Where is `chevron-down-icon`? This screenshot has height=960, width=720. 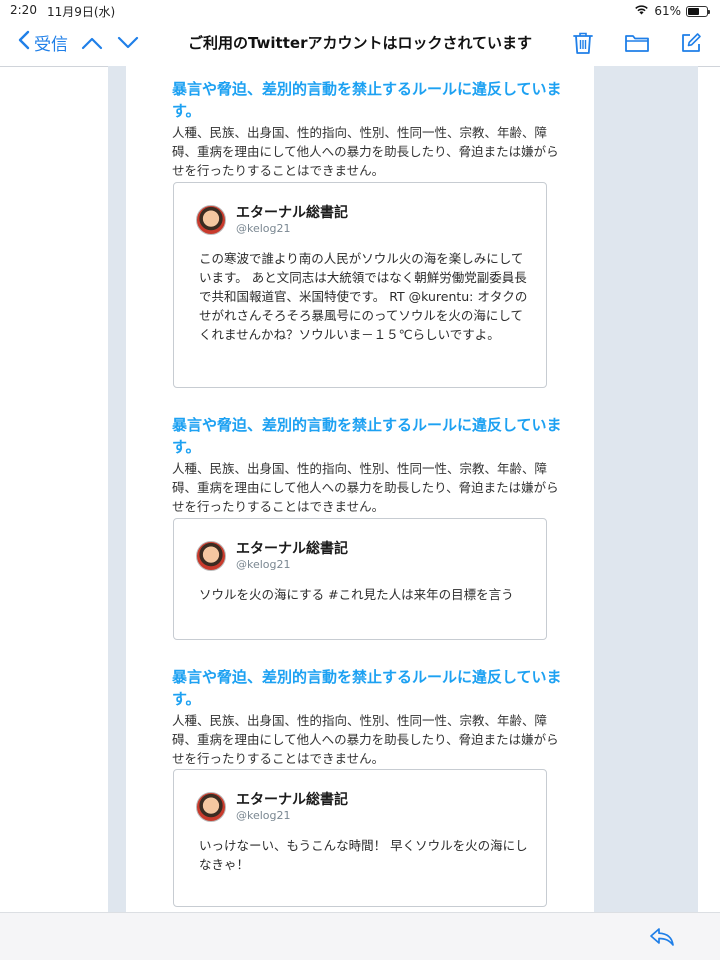 chevron-down-icon is located at coordinates (128, 42).